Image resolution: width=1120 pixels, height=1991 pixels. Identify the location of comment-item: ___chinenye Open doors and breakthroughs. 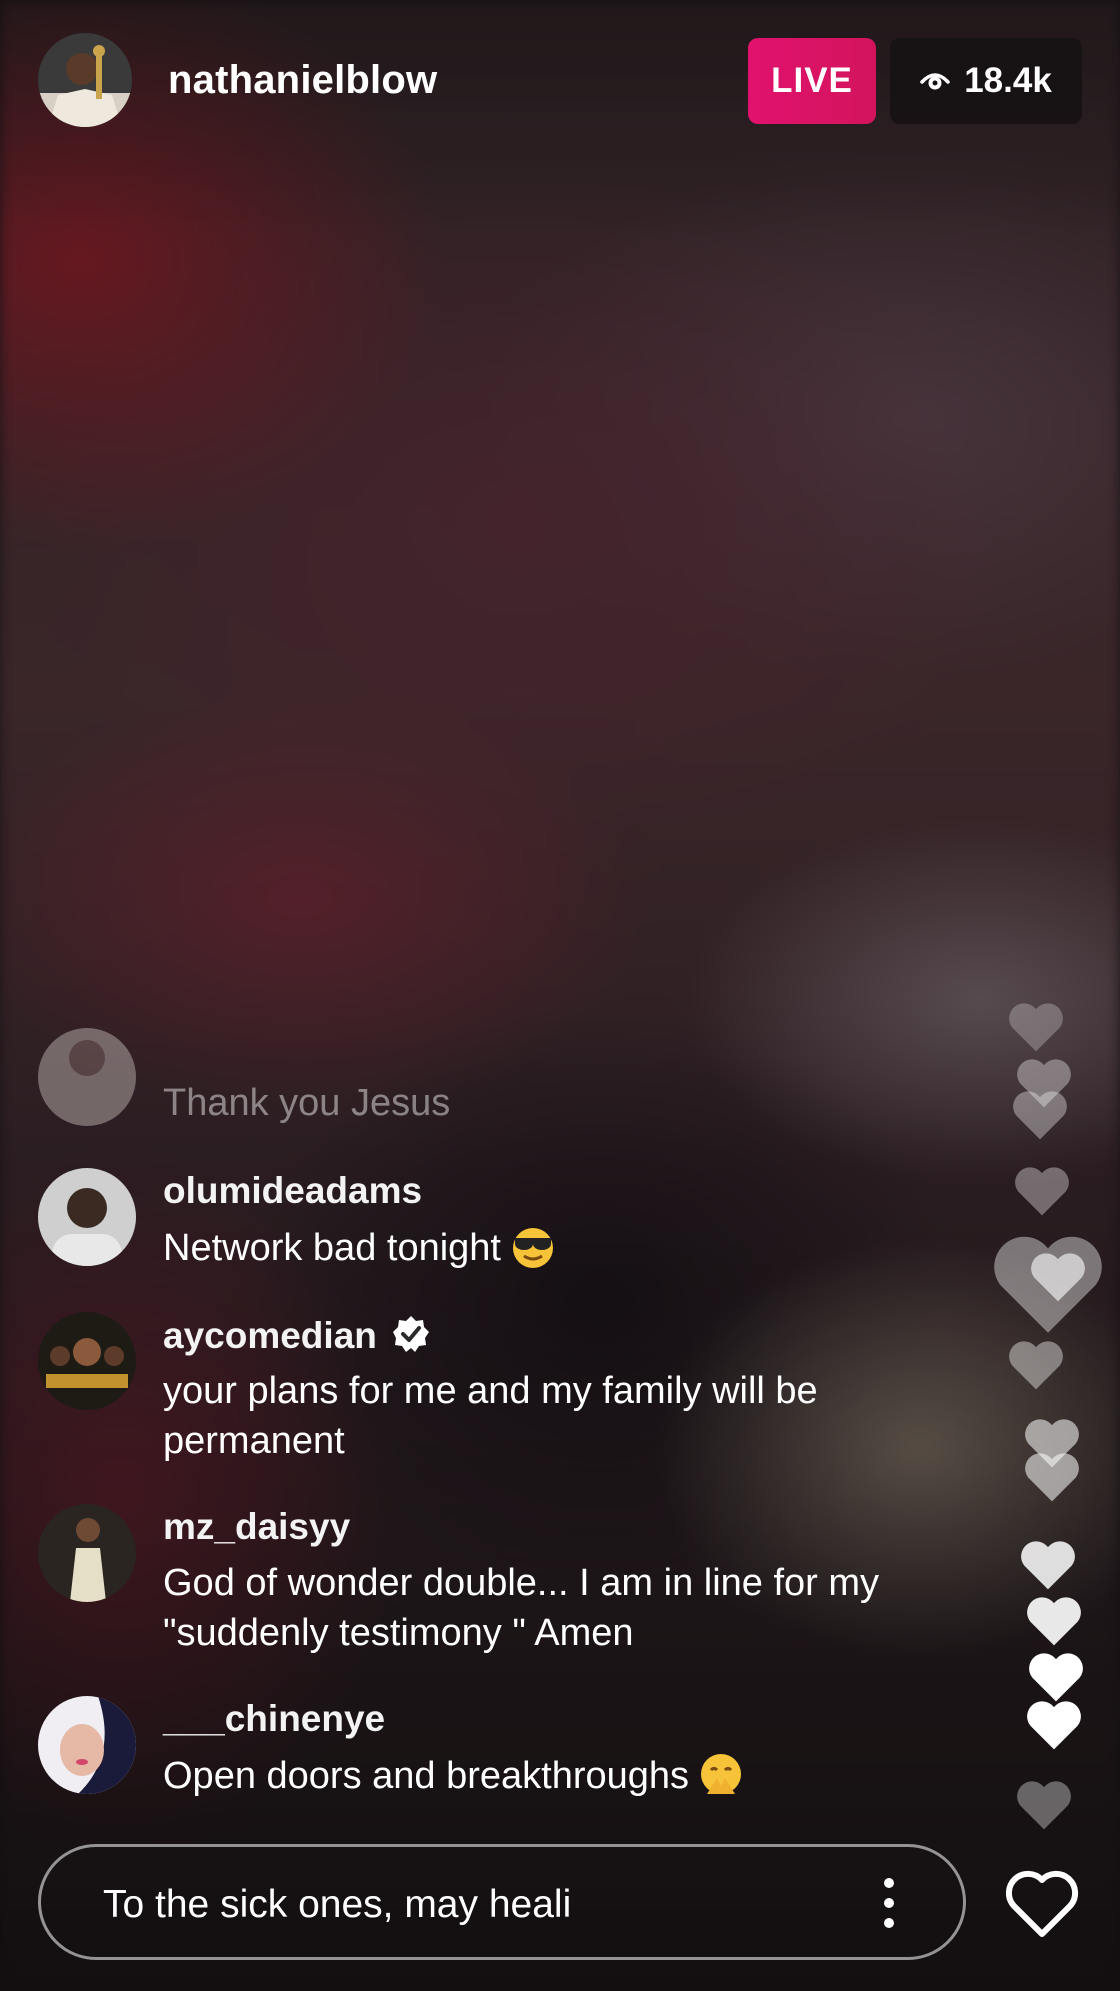
(480, 1761).